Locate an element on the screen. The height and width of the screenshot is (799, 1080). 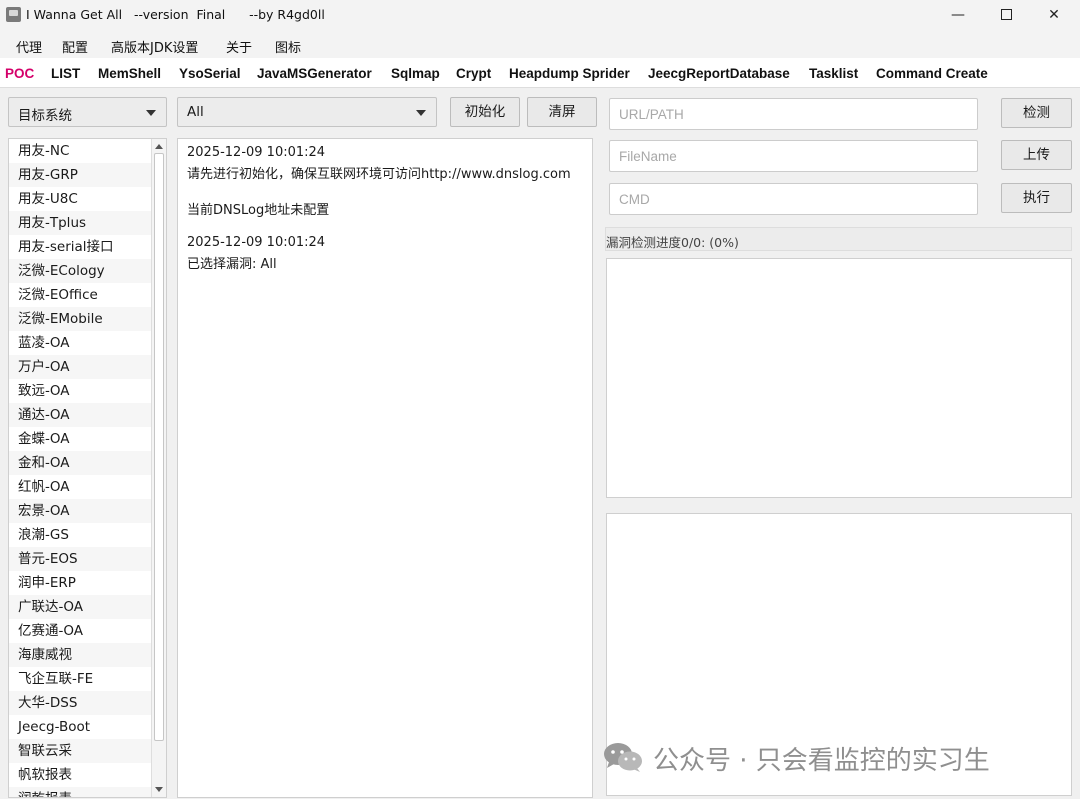
tab-javamsgenerator: JavaMSGenerator is located at coordinates (314, 73).